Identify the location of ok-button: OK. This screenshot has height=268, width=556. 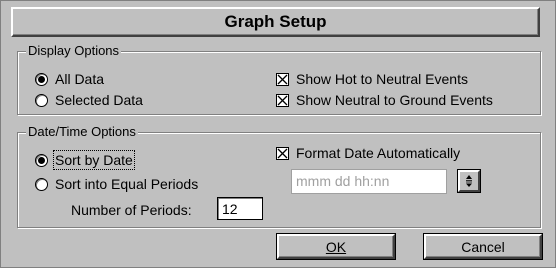
(336, 246).